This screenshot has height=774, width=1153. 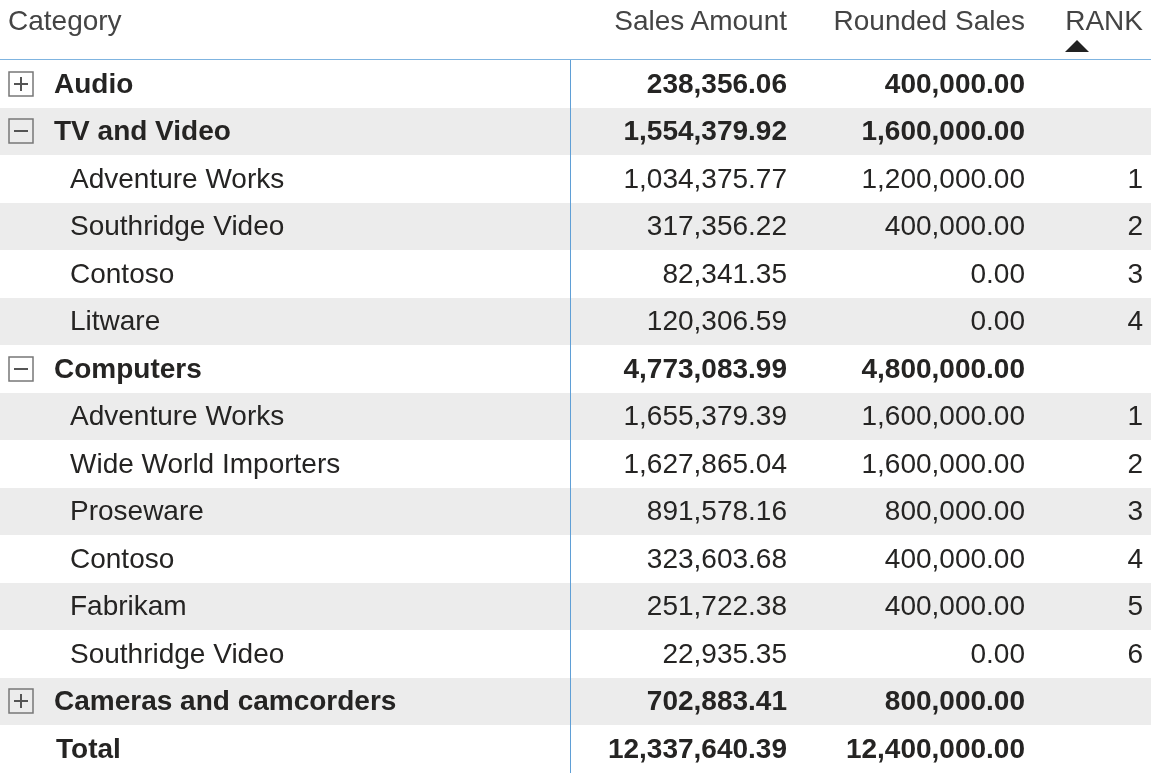 What do you see at coordinates (225, 701) in the screenshot?
I see `row-label: Cameras and camcorders` at bounding box center [225, 701].